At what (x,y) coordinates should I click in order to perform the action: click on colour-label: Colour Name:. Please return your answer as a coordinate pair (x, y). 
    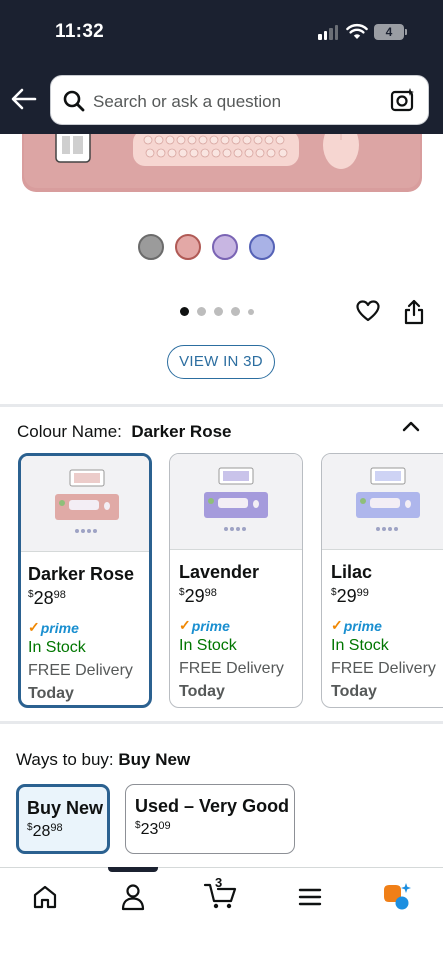
    Looking at the image, I should click on (69, 431).